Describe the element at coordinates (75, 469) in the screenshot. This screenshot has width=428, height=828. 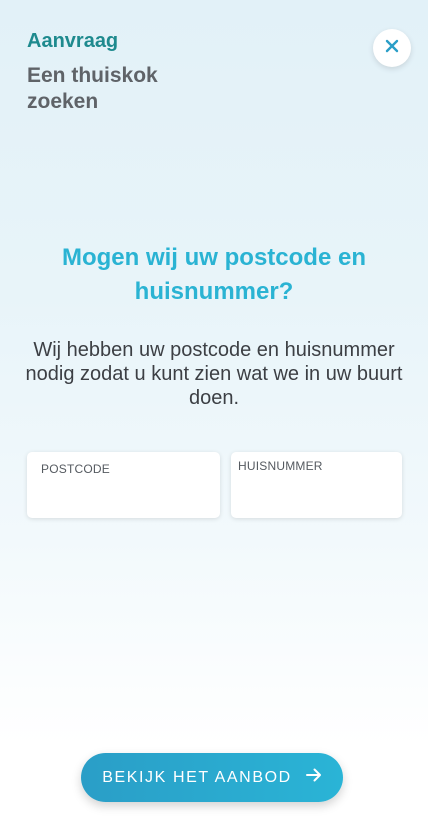
I see `postcode-label: POSTCODE` at that location.